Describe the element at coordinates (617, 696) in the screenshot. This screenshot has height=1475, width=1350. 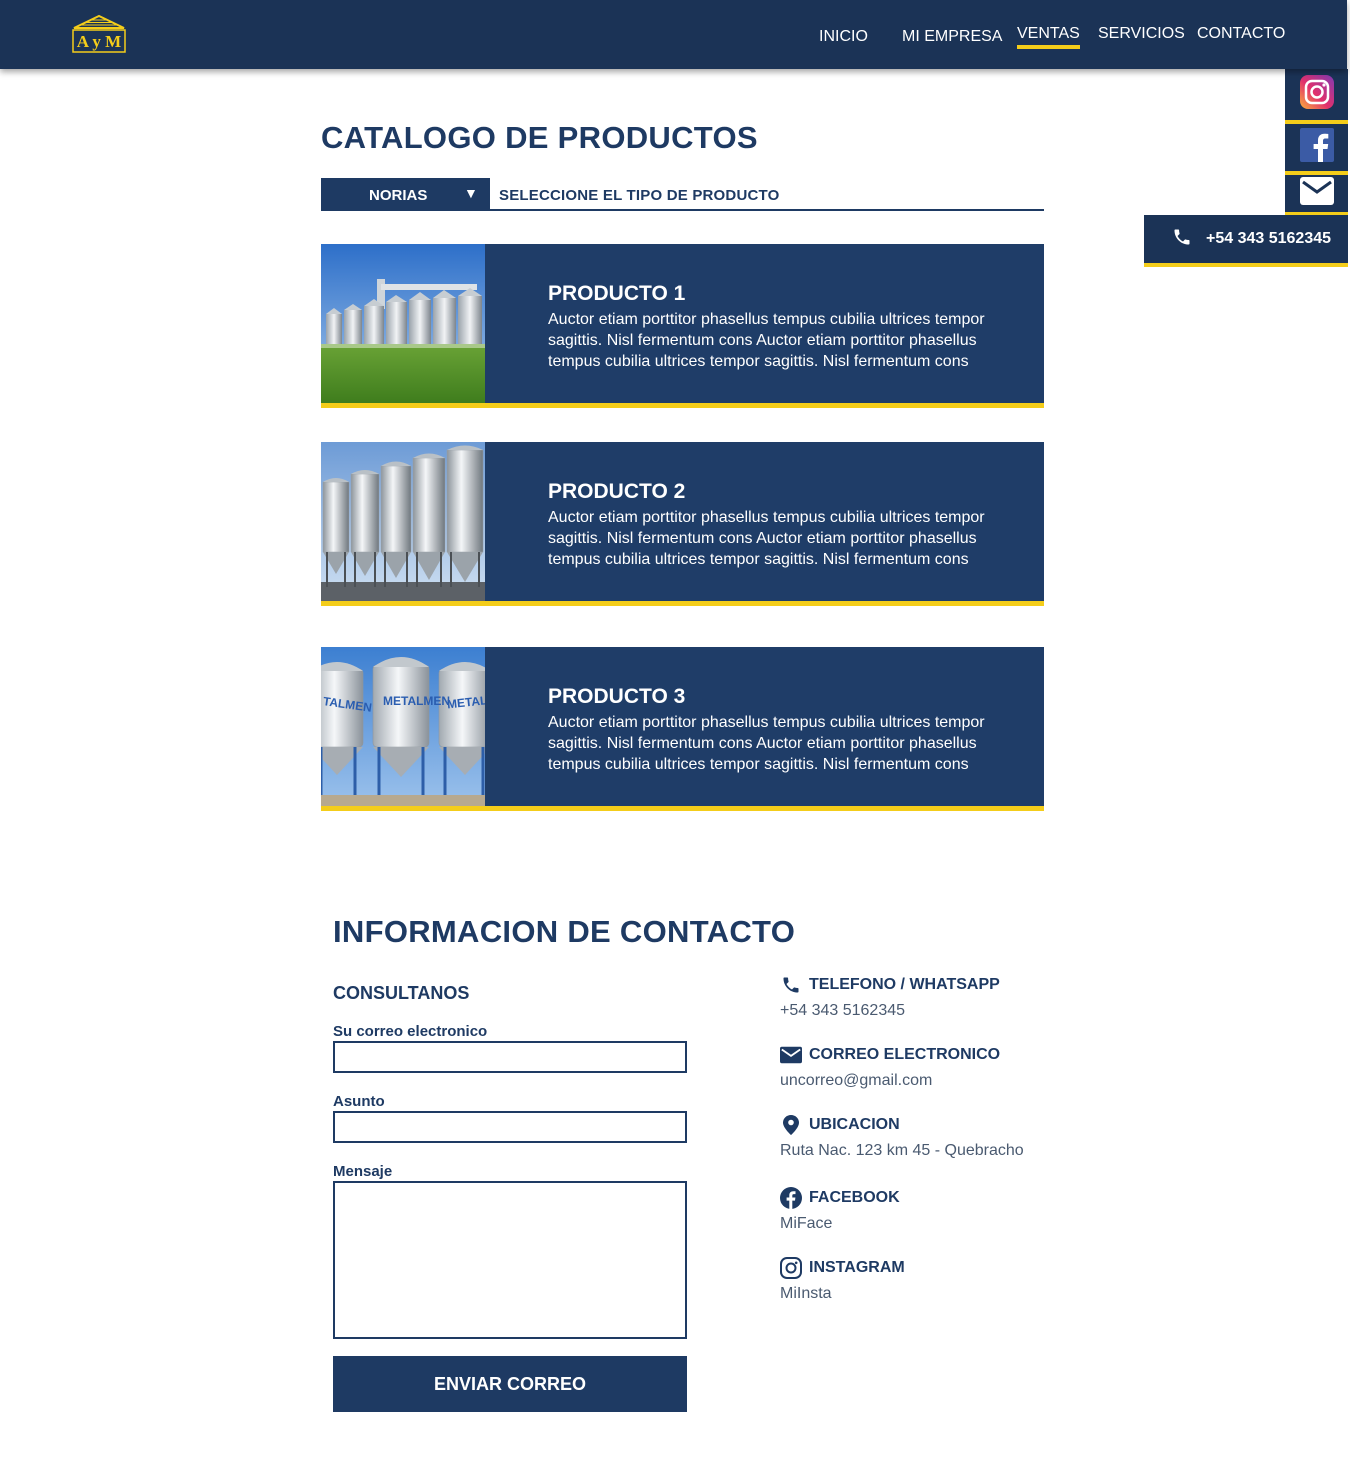
I see `product-title: PRODUCTO 3` at that location.